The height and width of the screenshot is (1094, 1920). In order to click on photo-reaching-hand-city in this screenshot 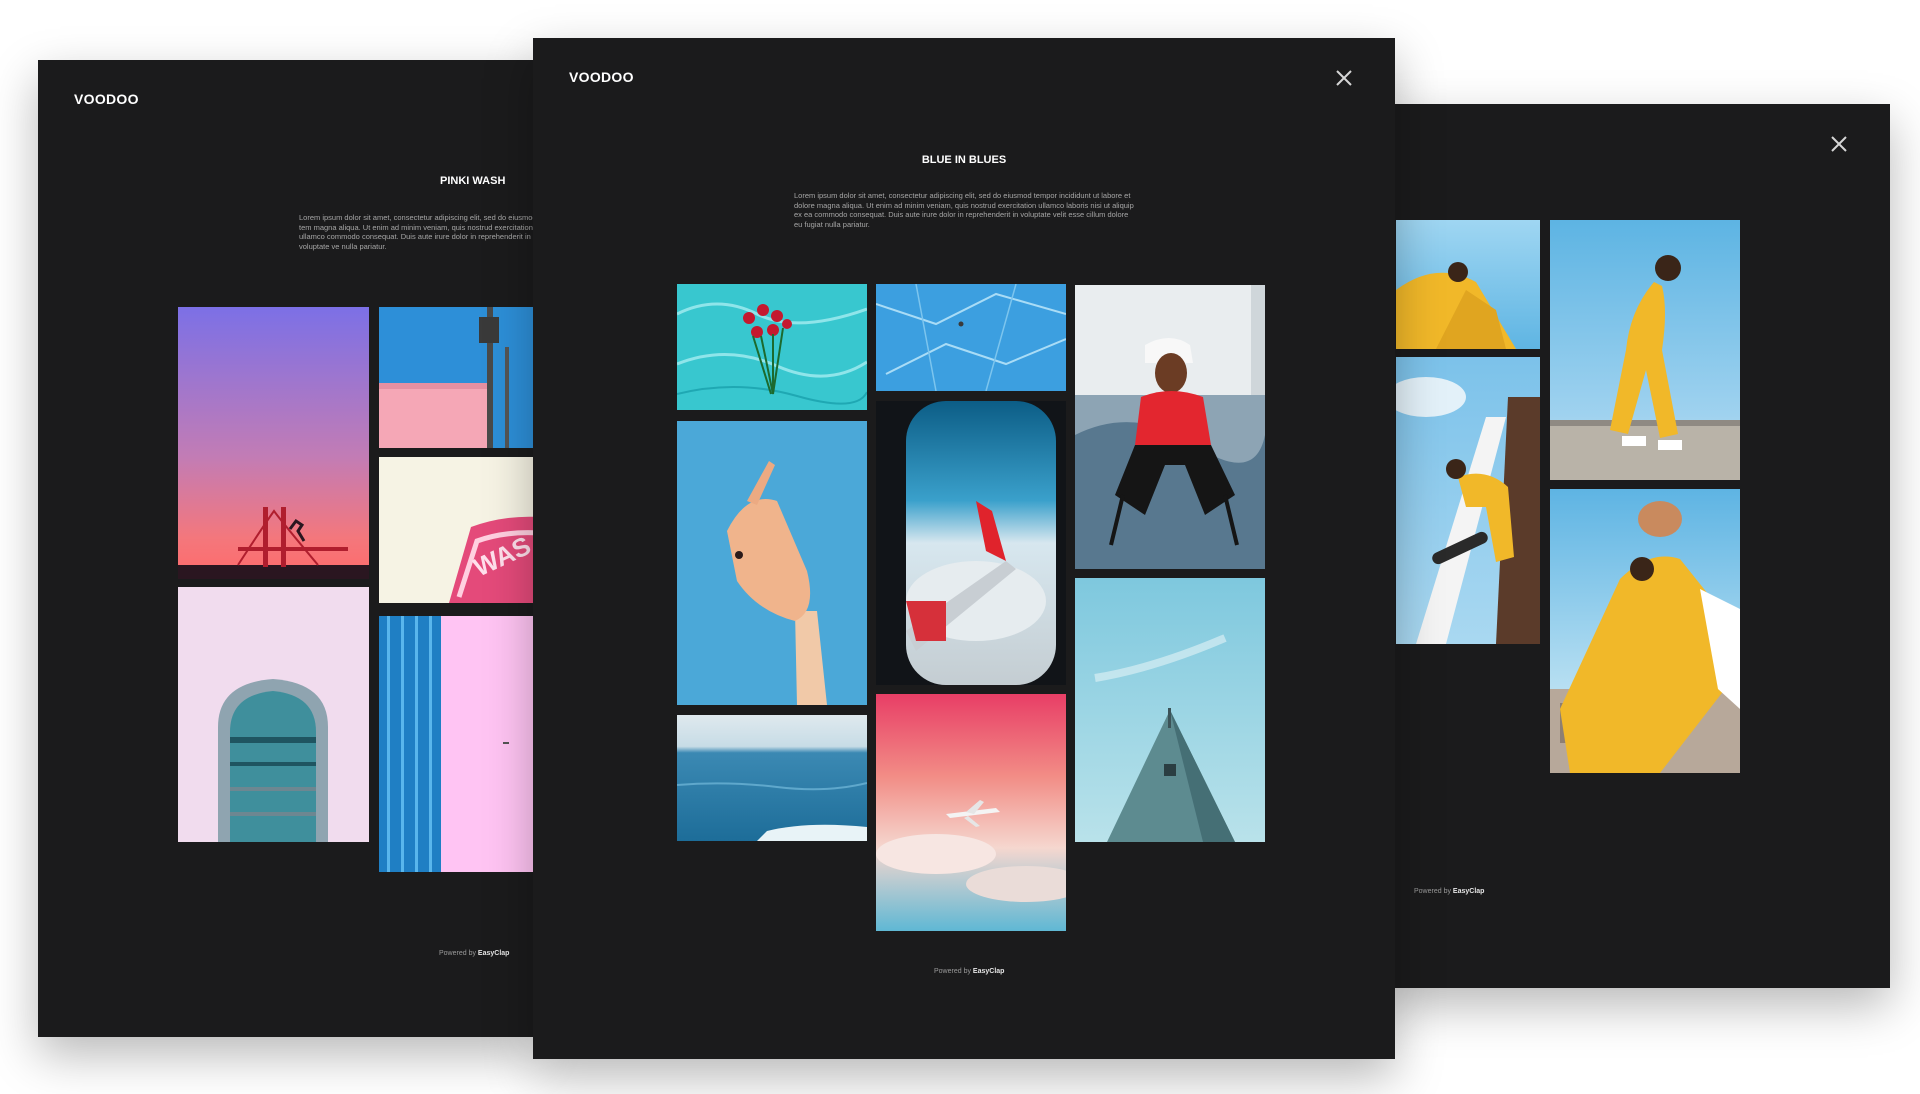, I will do `click(1645, 631)`.